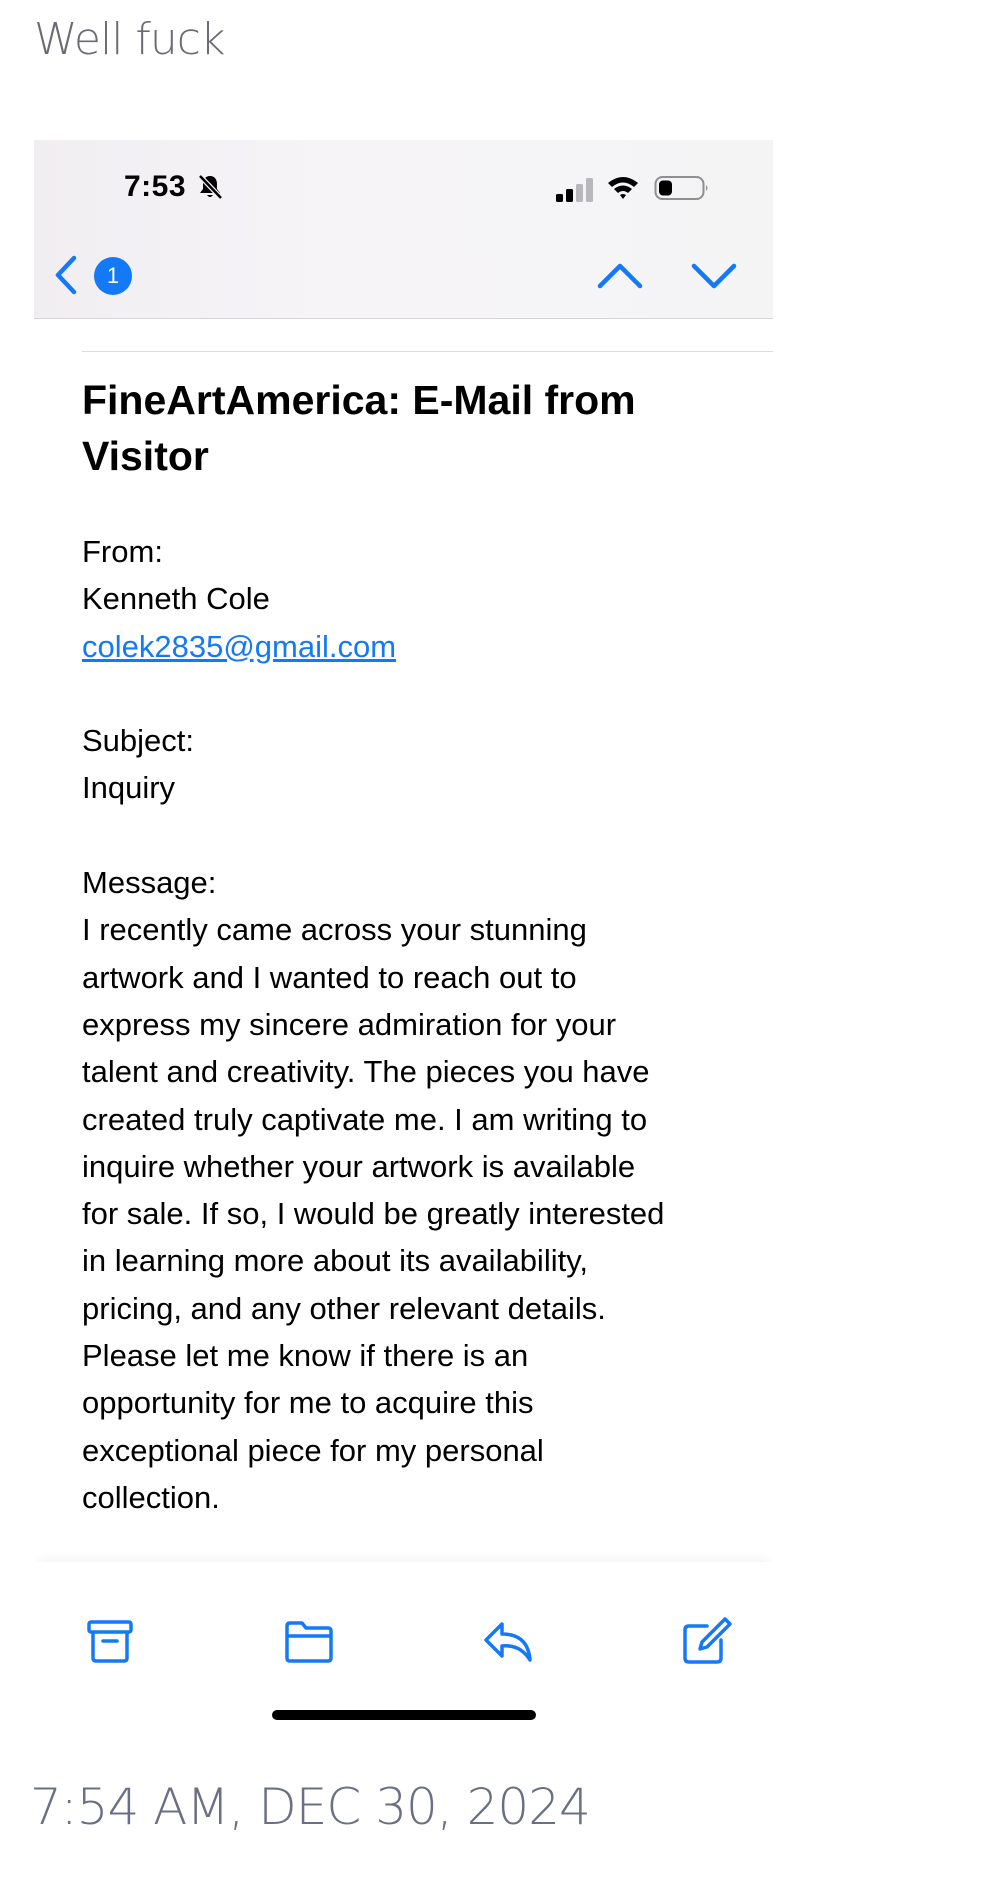  I want to click on message-line: in learning more about its availability,, so click(335, 1261).